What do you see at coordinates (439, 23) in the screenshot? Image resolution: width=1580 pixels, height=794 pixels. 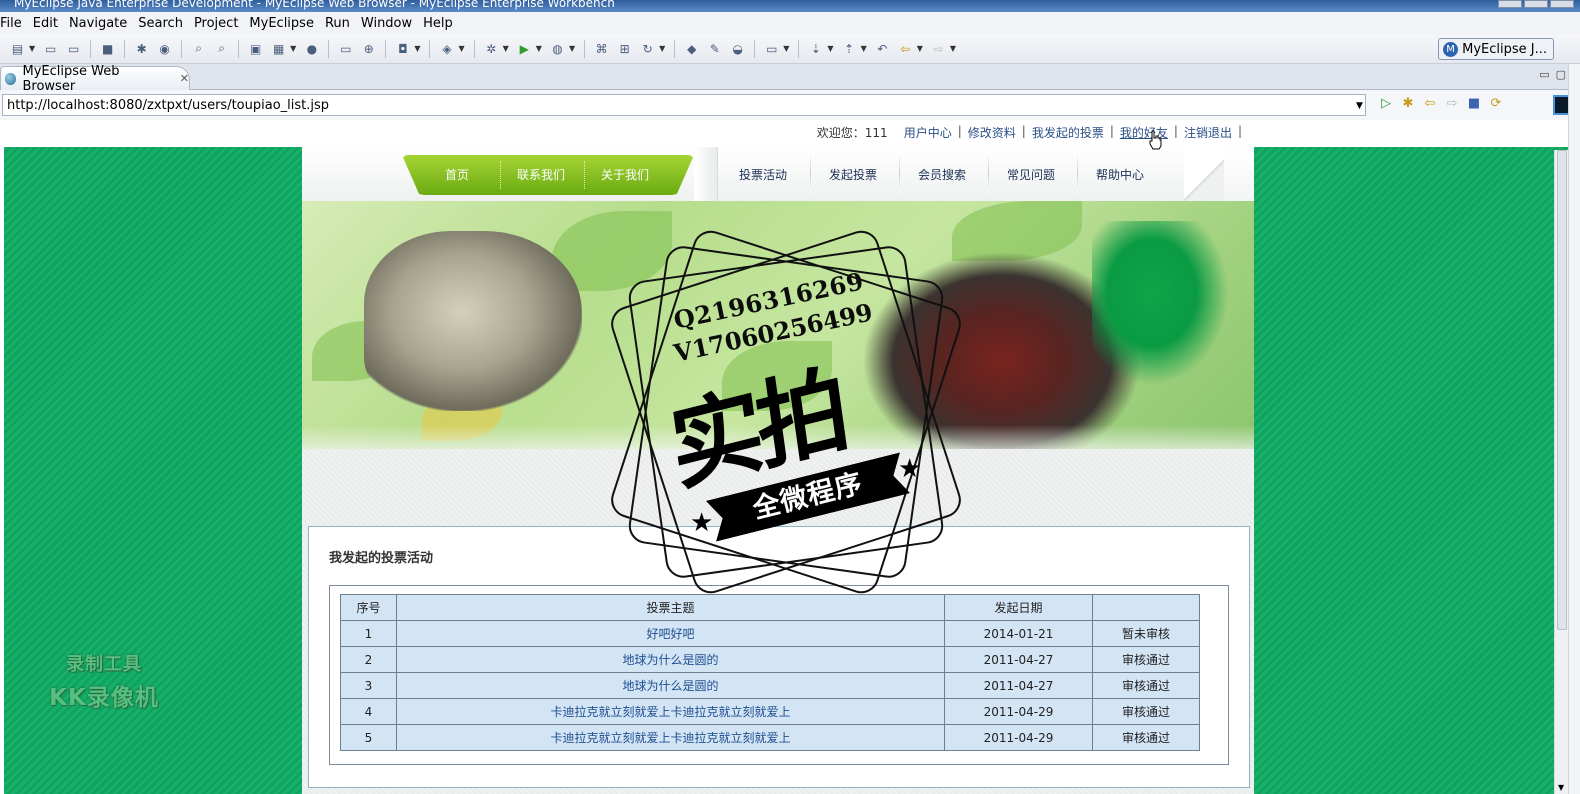 I see `menu-help: Help` at bounding box center [439, 23].